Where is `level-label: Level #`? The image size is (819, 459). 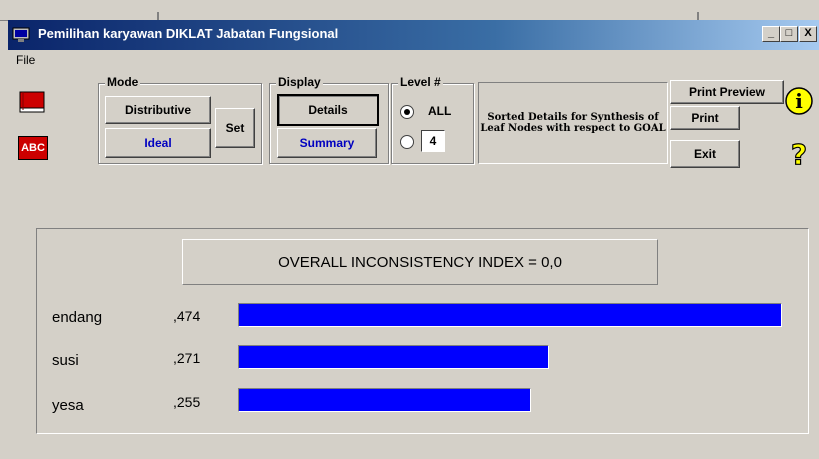 level-label: Level # is located at coordinates (420, 82).